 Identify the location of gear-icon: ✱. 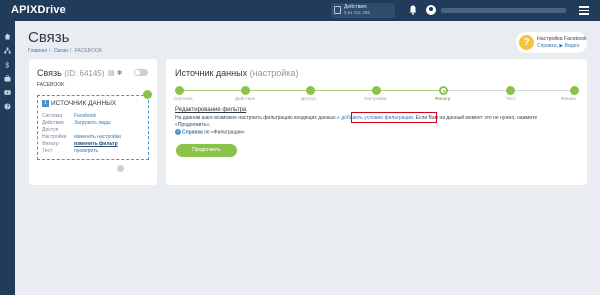
(120, 73).